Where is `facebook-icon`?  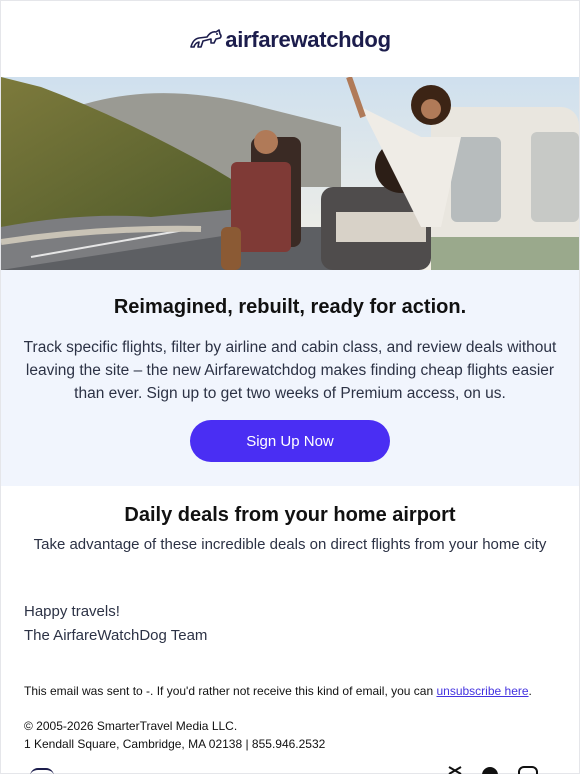 facebook-icon is located at coordinates (490, 770).